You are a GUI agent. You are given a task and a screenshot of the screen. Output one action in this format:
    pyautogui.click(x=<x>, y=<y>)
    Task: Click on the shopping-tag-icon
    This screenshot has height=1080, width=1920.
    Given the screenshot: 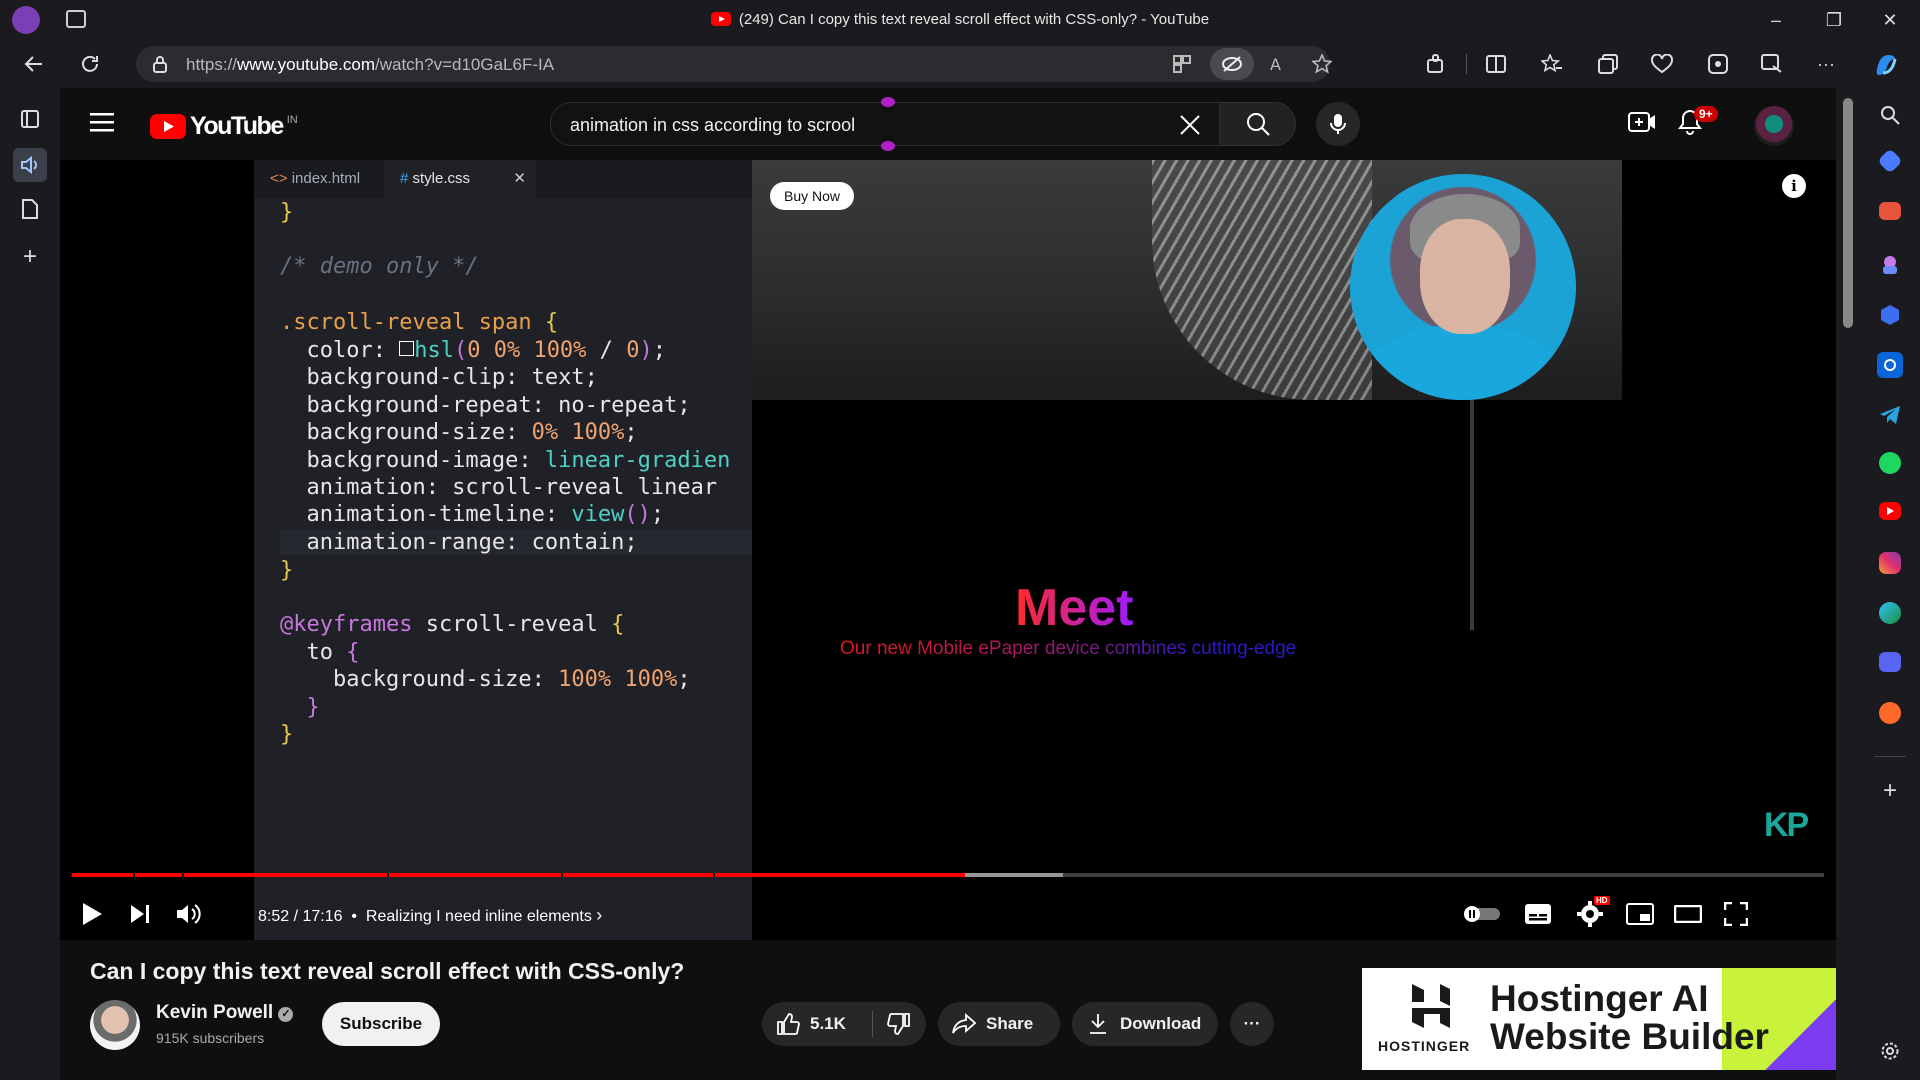 What is the action you would take?
    pyautogui.click(x=1890, y=161)
    